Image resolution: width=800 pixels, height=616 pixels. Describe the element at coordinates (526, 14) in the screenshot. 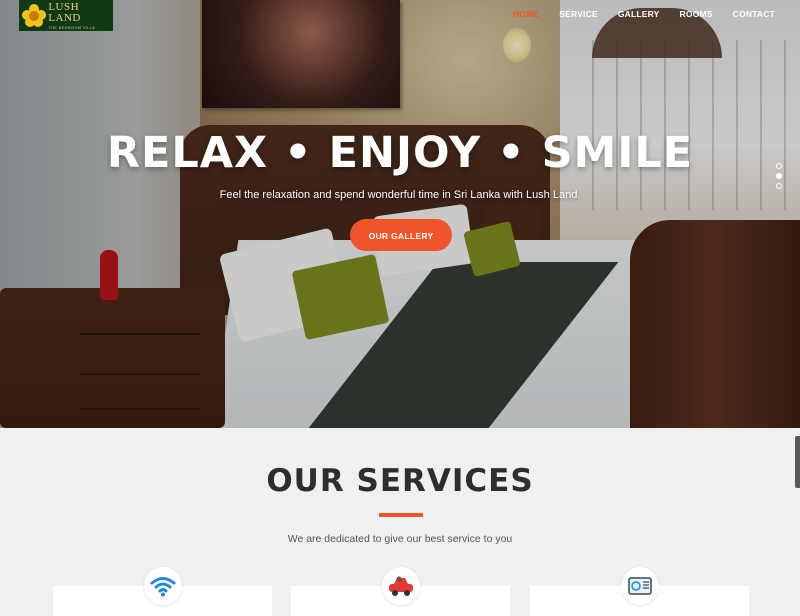

I see `nav-home: HOME` at that location.